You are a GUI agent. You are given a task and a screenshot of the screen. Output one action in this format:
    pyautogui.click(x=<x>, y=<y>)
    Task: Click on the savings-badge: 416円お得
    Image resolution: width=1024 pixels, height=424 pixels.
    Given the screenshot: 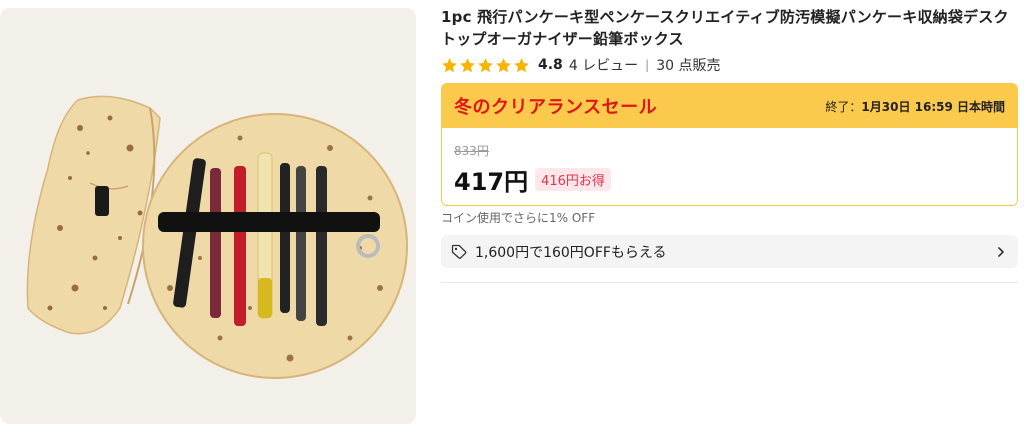 What is the action you would take?
    pyautogui.click(x=573, y=179)
    